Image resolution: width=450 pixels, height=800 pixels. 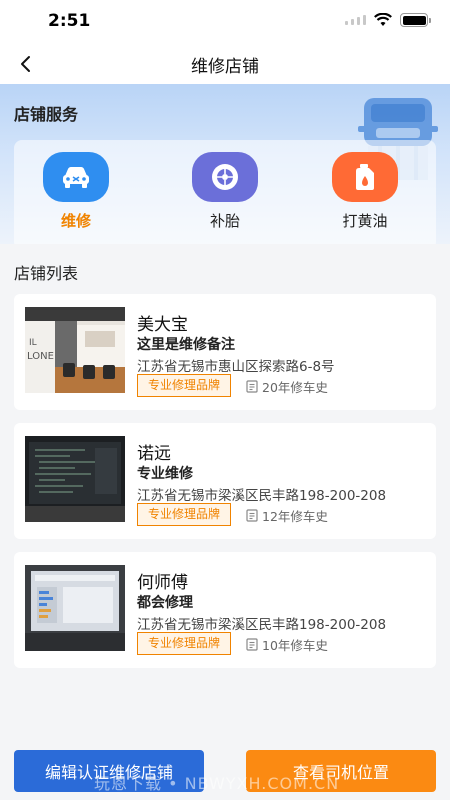 What do you see at coordinates (154, 454) in the screenshot?
I see `shop-name: 诺远` at bounding box center [154, 454].